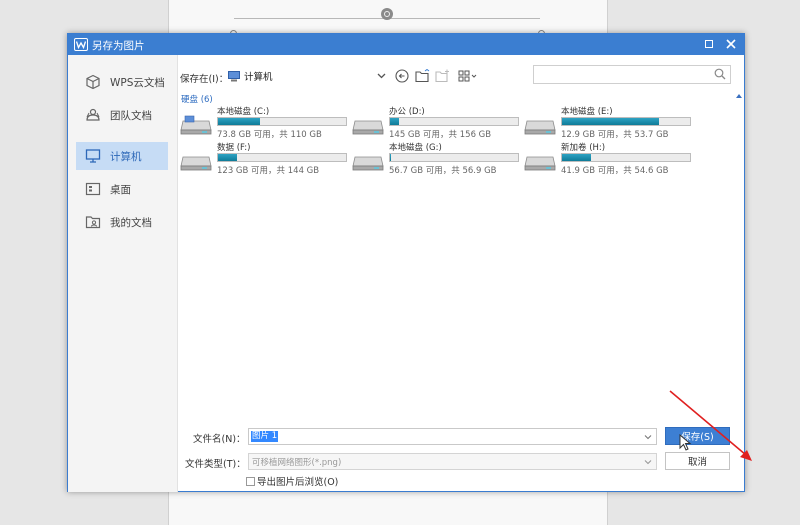 This screenshot has height=525, width=800. What do you see at coordinates (452, 436) in the screenshot?
I see `filename-input: 图片 1` at bounding box center [452, 436].